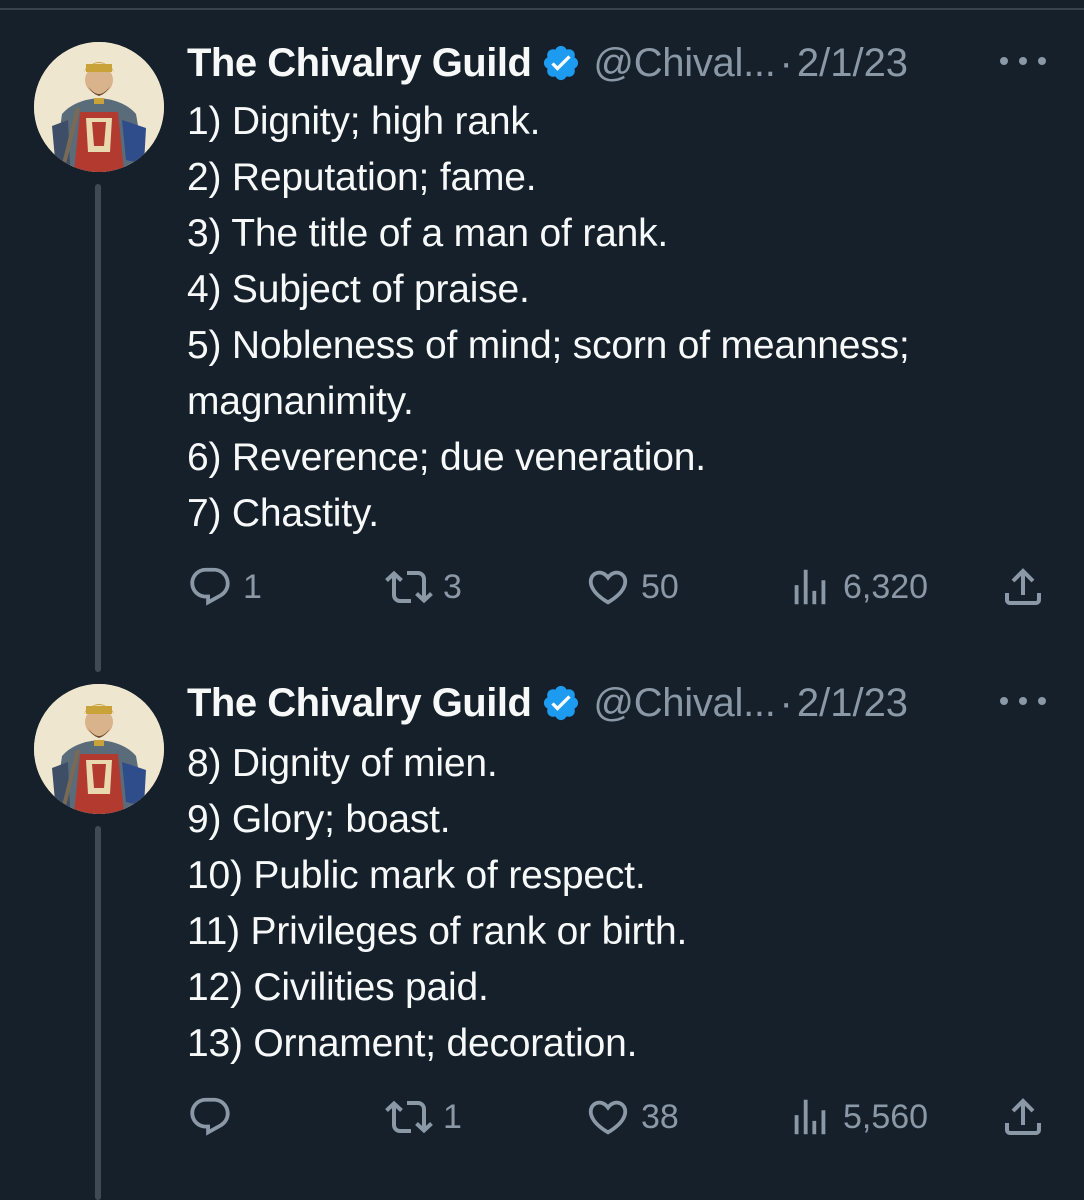 The image size is (1084, 1200). Describe the element at coordinates (452, 586) in the screenshot. I see `retweet-count: 3` at that location.